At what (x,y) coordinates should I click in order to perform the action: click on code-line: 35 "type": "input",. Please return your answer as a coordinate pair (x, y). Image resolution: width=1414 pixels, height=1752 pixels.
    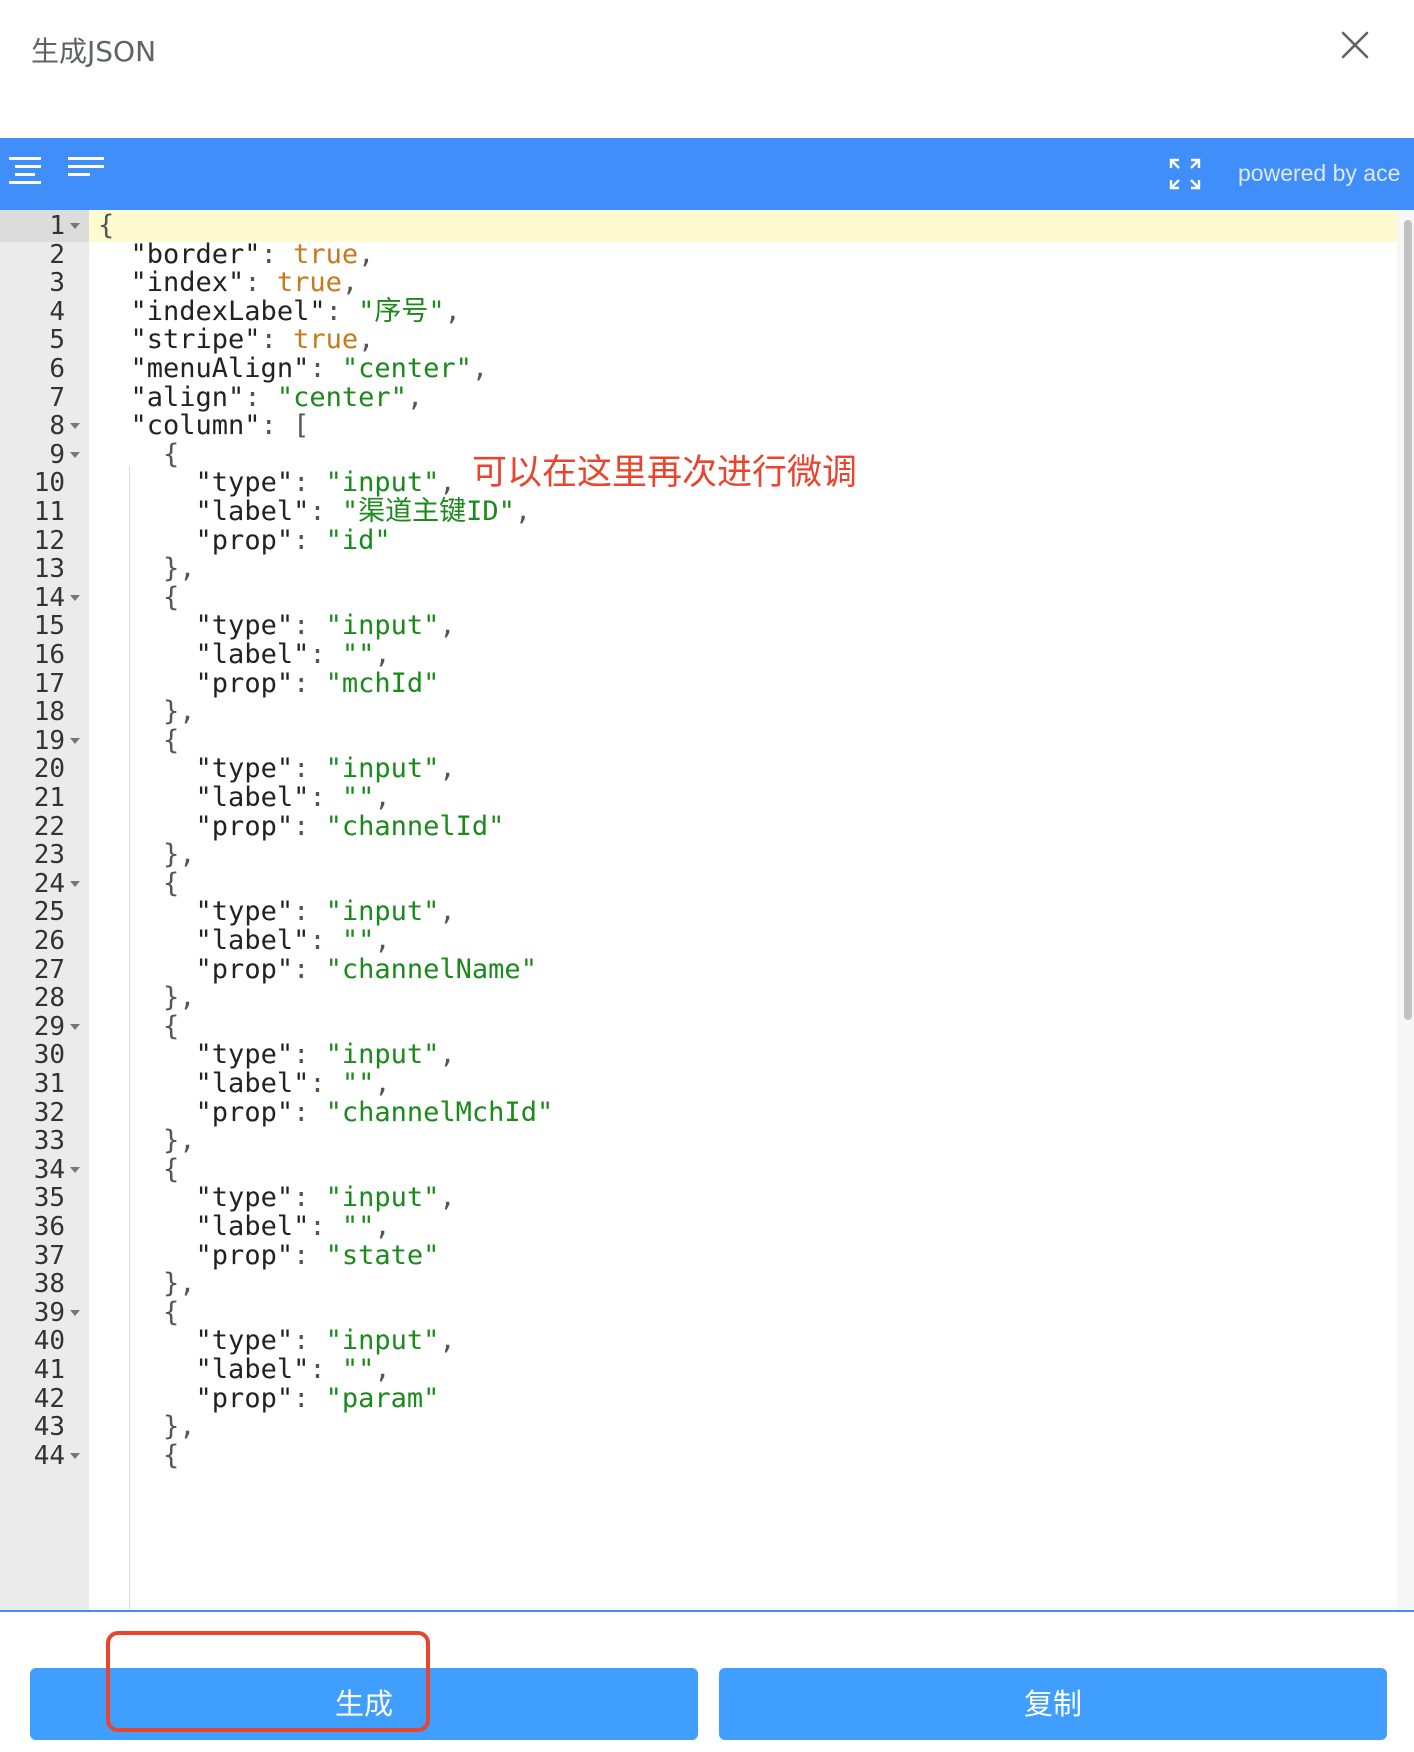
    Looking at the image, I should click on (698, 1198).